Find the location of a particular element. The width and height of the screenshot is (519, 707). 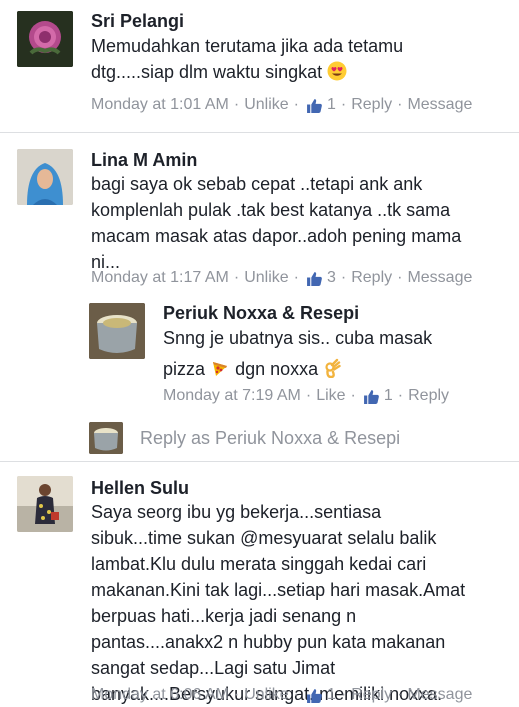

page-avatar is located at coordinates (117, 331).